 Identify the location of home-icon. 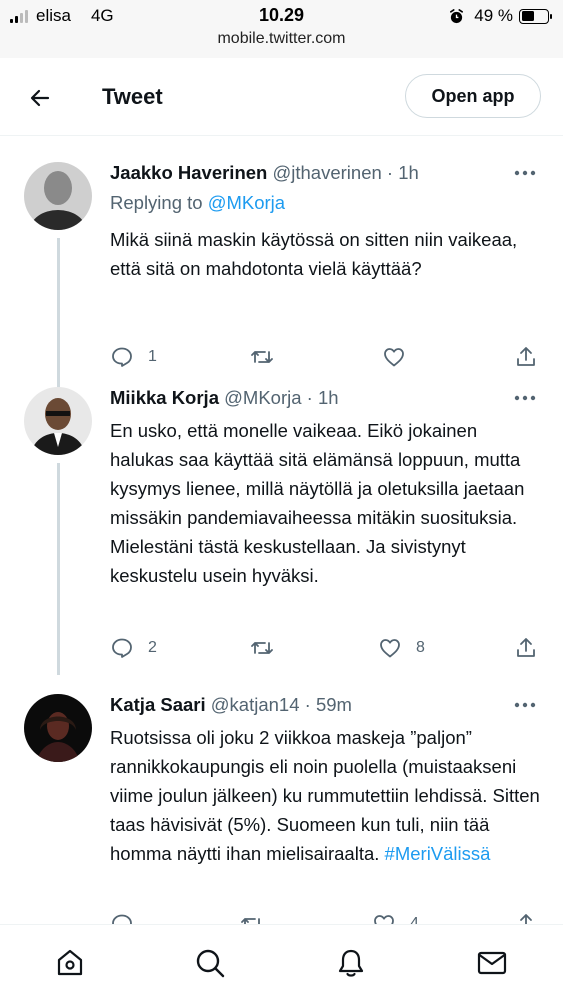
(70, 962).